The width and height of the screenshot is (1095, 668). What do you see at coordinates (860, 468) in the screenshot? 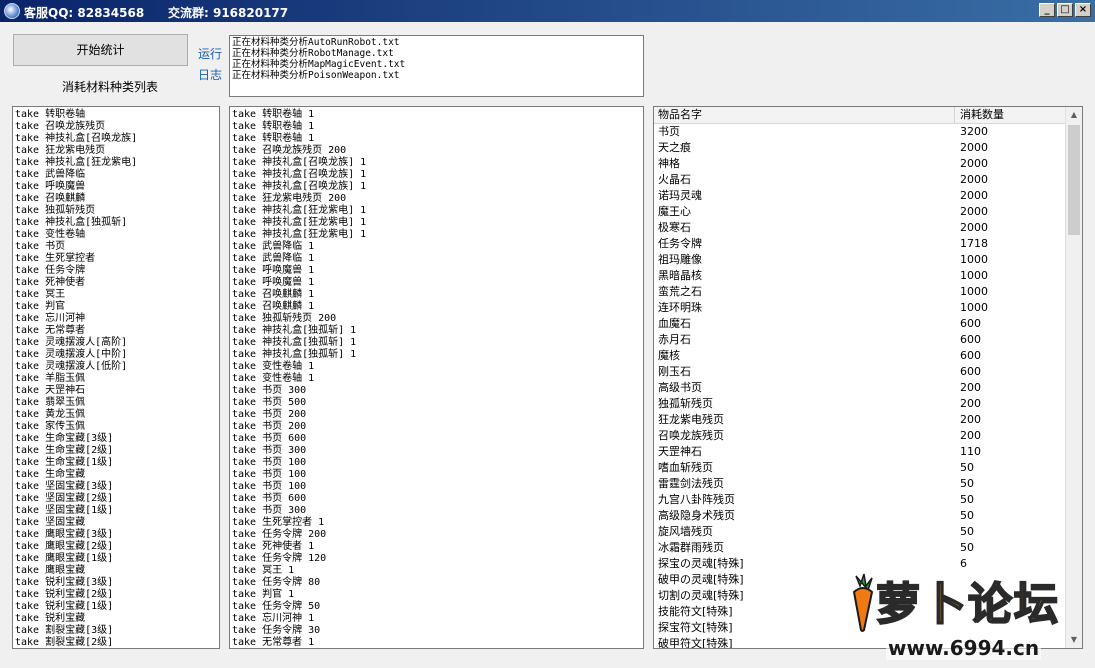
I see `table-row: 嗜血斩残页 50` at bounding box center [860, 468].